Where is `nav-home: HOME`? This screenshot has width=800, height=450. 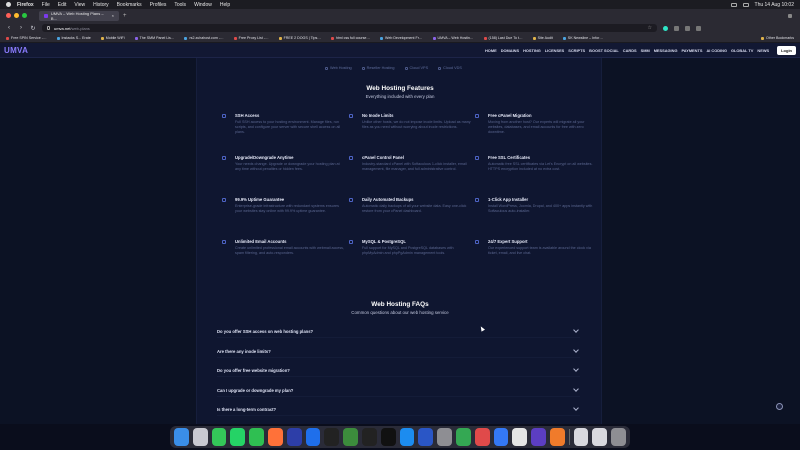
nav-home: HOME is located at coordinates (491, 50).